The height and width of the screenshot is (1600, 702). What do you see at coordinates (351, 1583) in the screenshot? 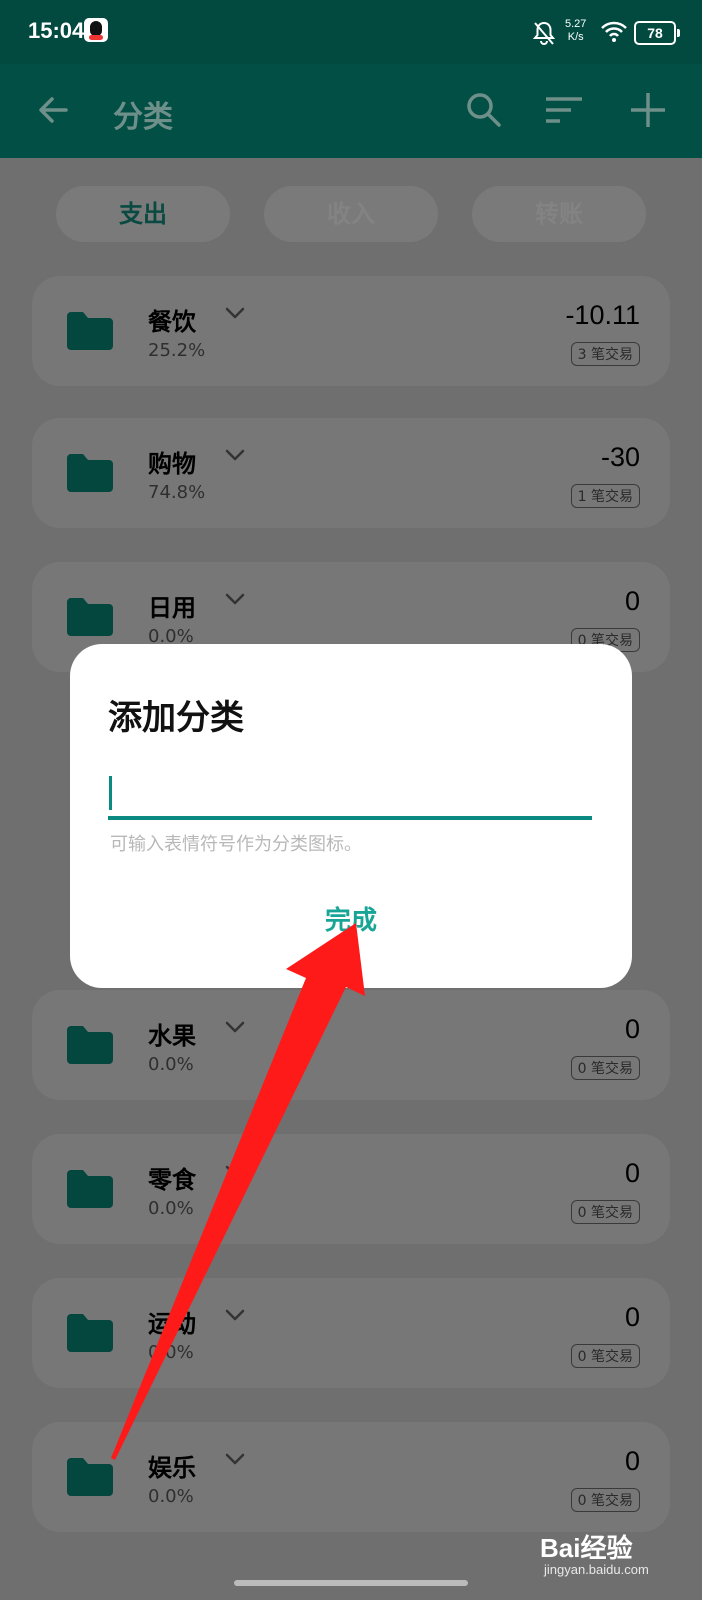
I see `home-indicator` at bounding box center [351, 1583].